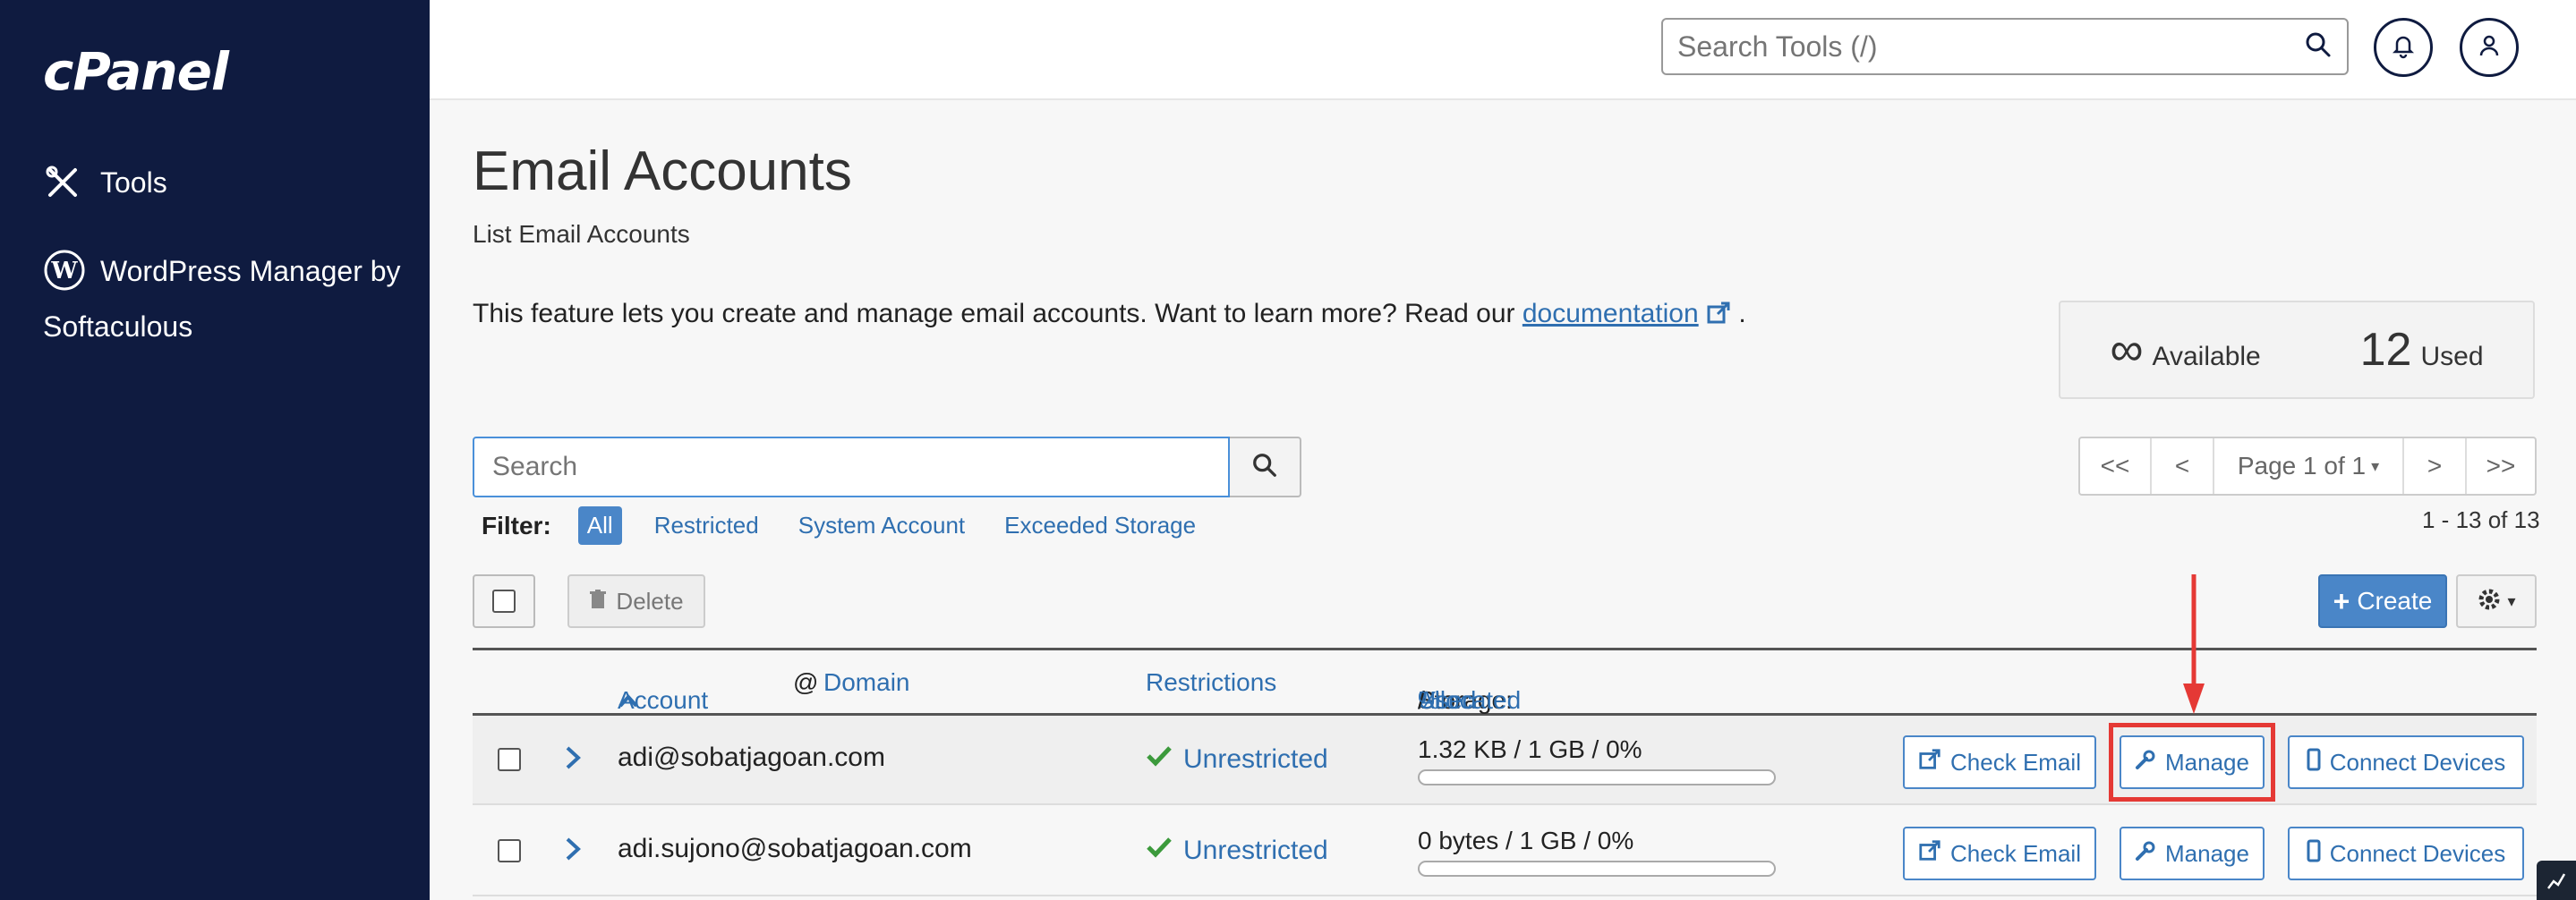 This screenshot has height=900, width=2576. Describe the element at coordinates (662, 171) in the screenshot. I see `page-title: Email Accounts` at that location.